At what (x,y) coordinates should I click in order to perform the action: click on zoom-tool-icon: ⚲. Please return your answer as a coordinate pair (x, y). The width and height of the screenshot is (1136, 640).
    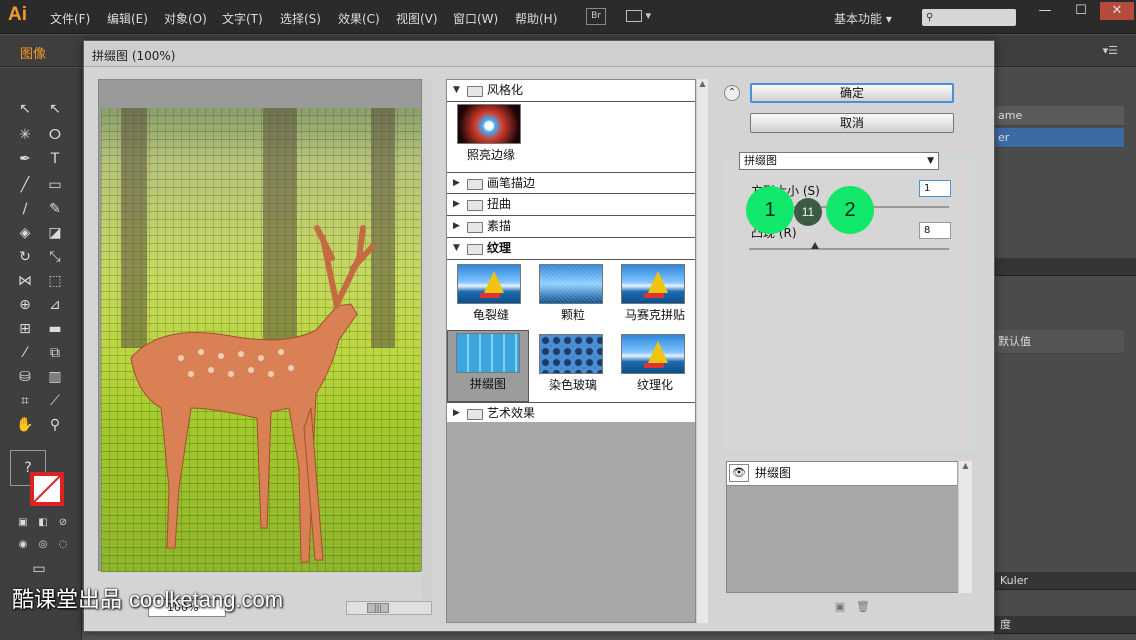
    Looking at the image, I should click on (55, 425).